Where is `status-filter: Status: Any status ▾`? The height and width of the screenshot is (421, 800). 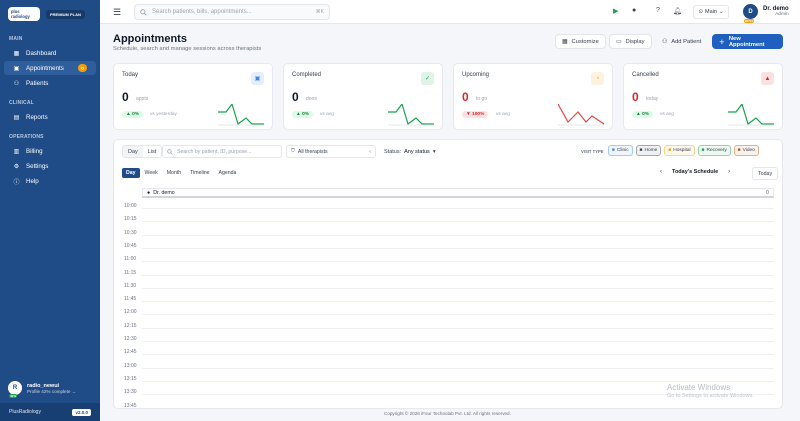
status-filter: Status: Any status ▾ is located at coordinates (410, 151).